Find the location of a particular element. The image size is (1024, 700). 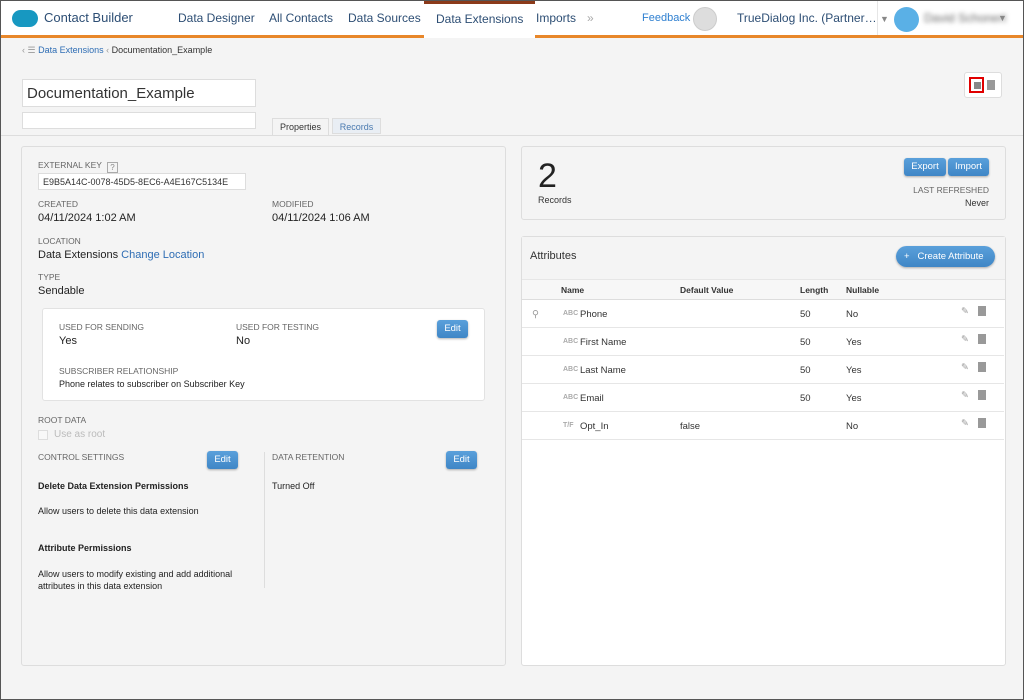

import-button: Import is located at coordinates (968, 167).